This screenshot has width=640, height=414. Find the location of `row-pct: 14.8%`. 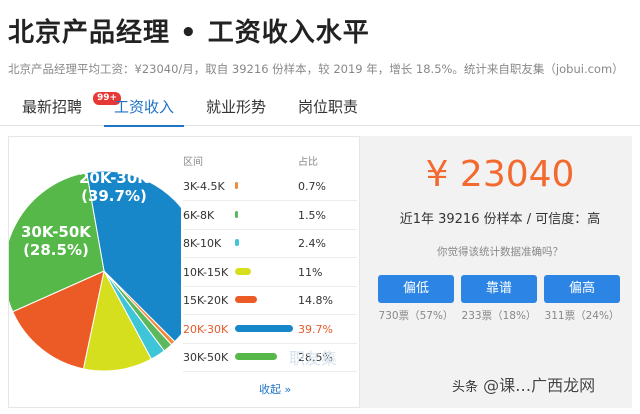

row-pct: 14.8% is located at coordinates (315, 300).